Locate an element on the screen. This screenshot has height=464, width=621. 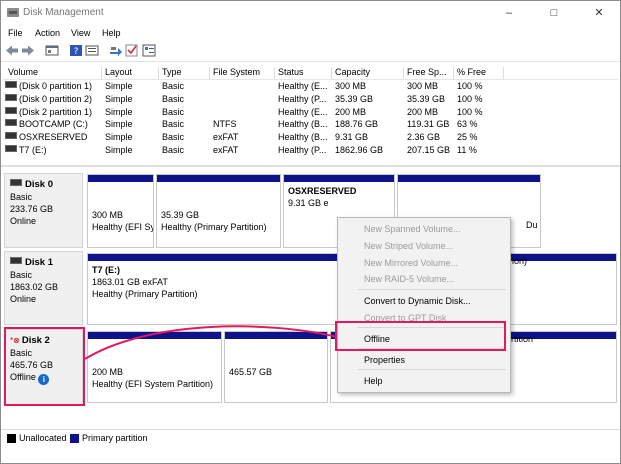
callout-connector is located at coordinates (211, 342).